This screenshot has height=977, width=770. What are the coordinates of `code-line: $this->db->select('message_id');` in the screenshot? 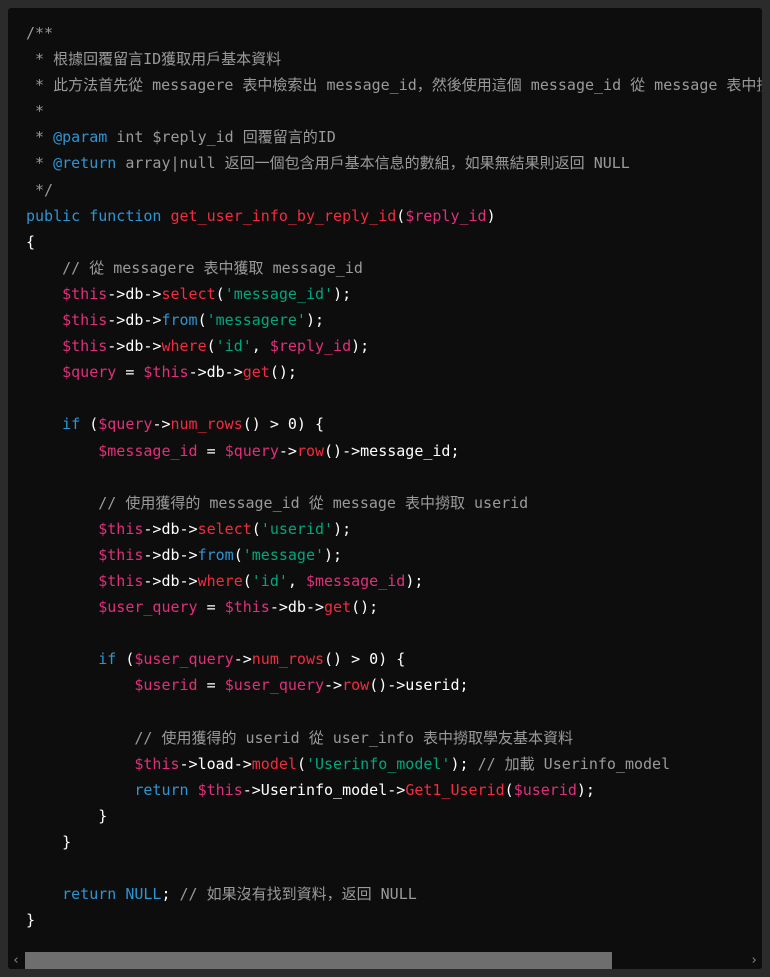 It's located at (394, 294).